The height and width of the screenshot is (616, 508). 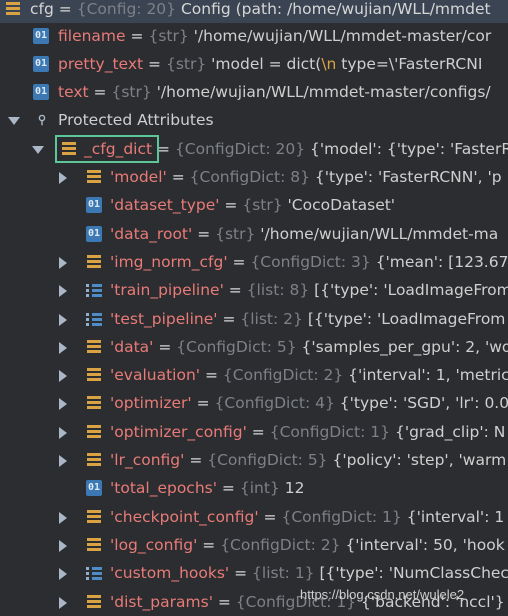 I want to click on item-type: {int}, so click(x=259, y=488).